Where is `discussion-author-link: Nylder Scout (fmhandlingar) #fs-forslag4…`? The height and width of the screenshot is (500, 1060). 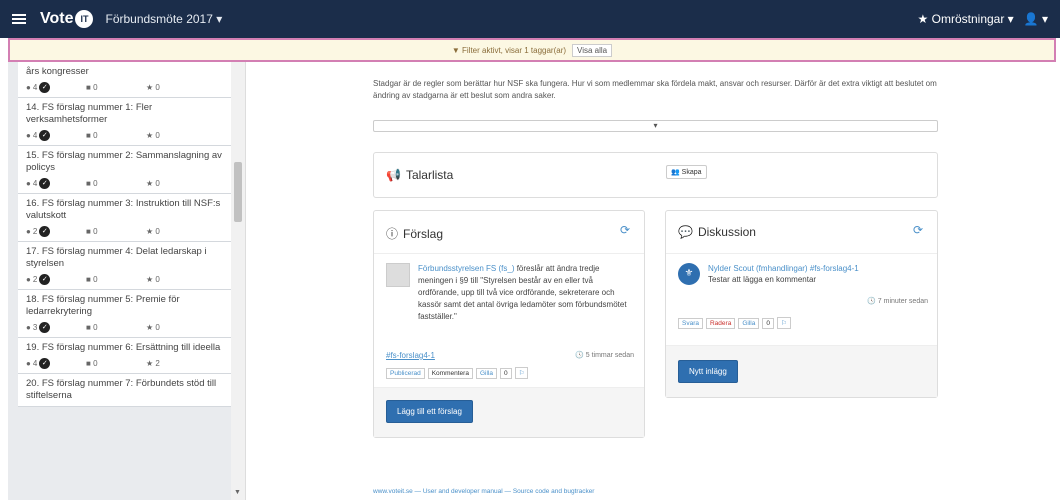
discussion-author-link: Nylder Scout (fmhandlingar) #fs-forslag4… is located at coordinates (817, 268).